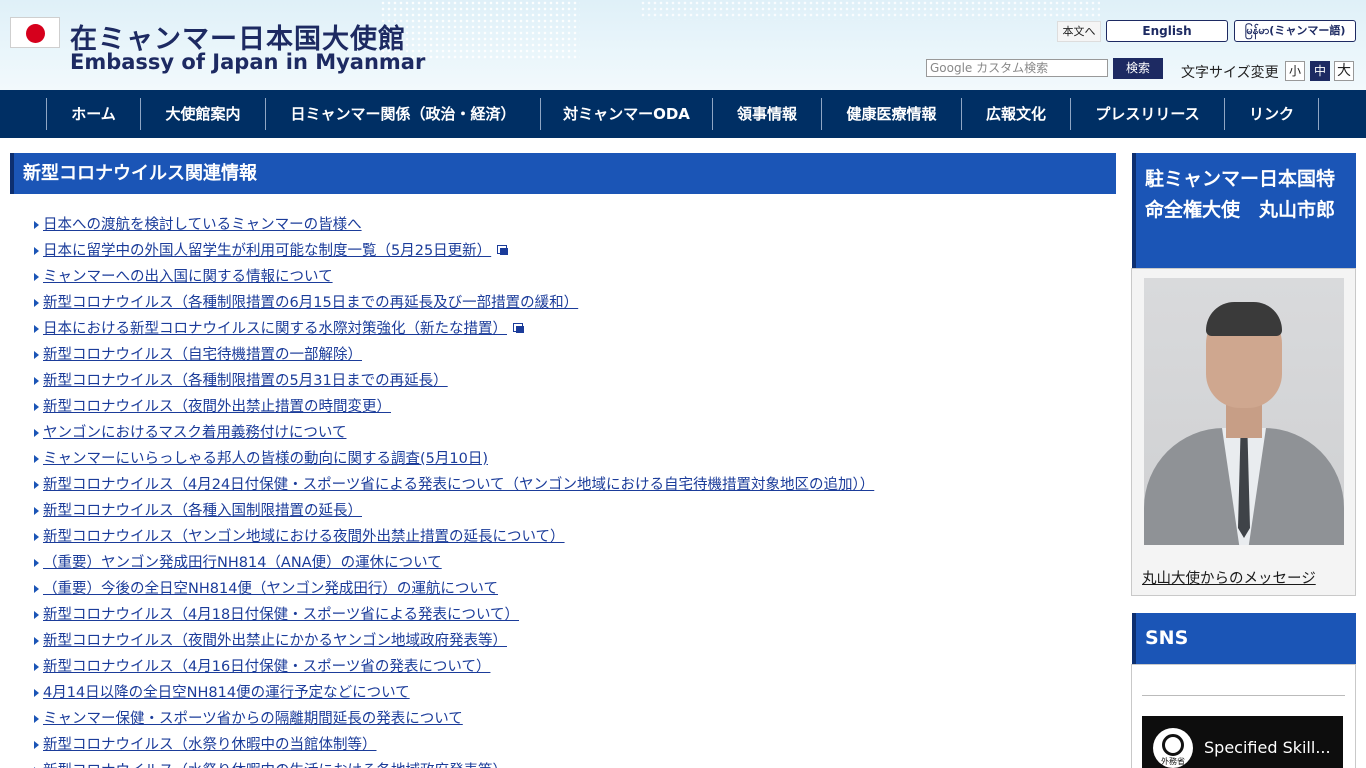  I want to click on news-link: 新型コロナウイルス（4月16日付保健・スポーツ省の発表について）, so click(266, 667).